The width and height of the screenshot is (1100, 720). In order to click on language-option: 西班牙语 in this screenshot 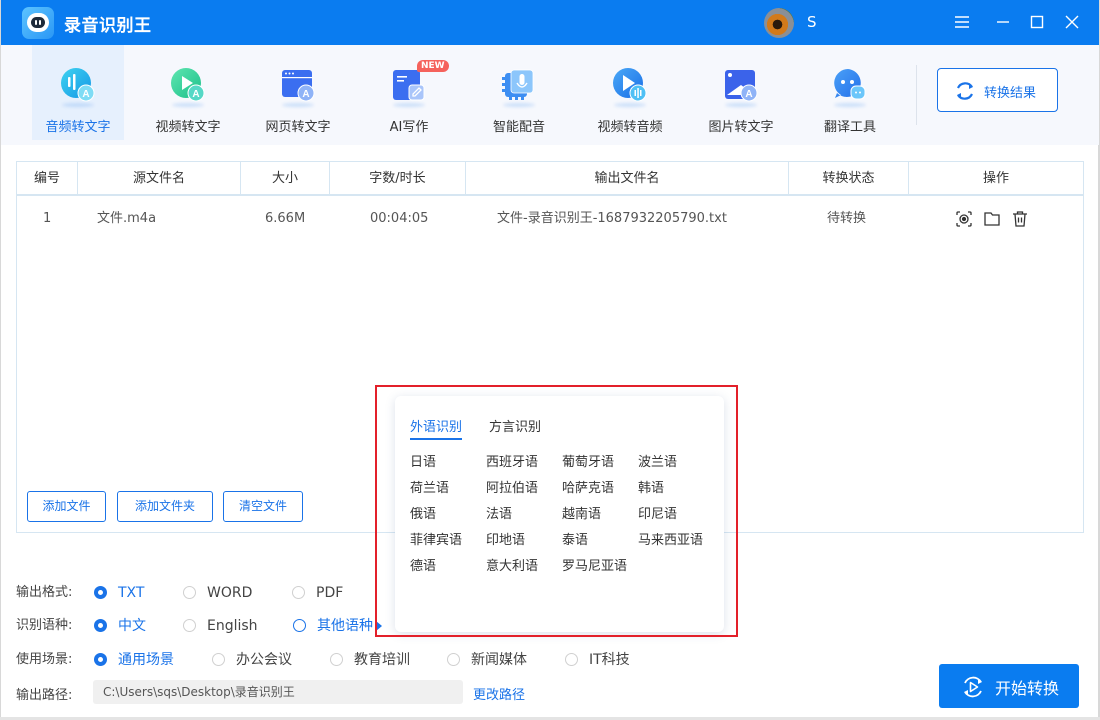, I will do `click(512, 460)`.